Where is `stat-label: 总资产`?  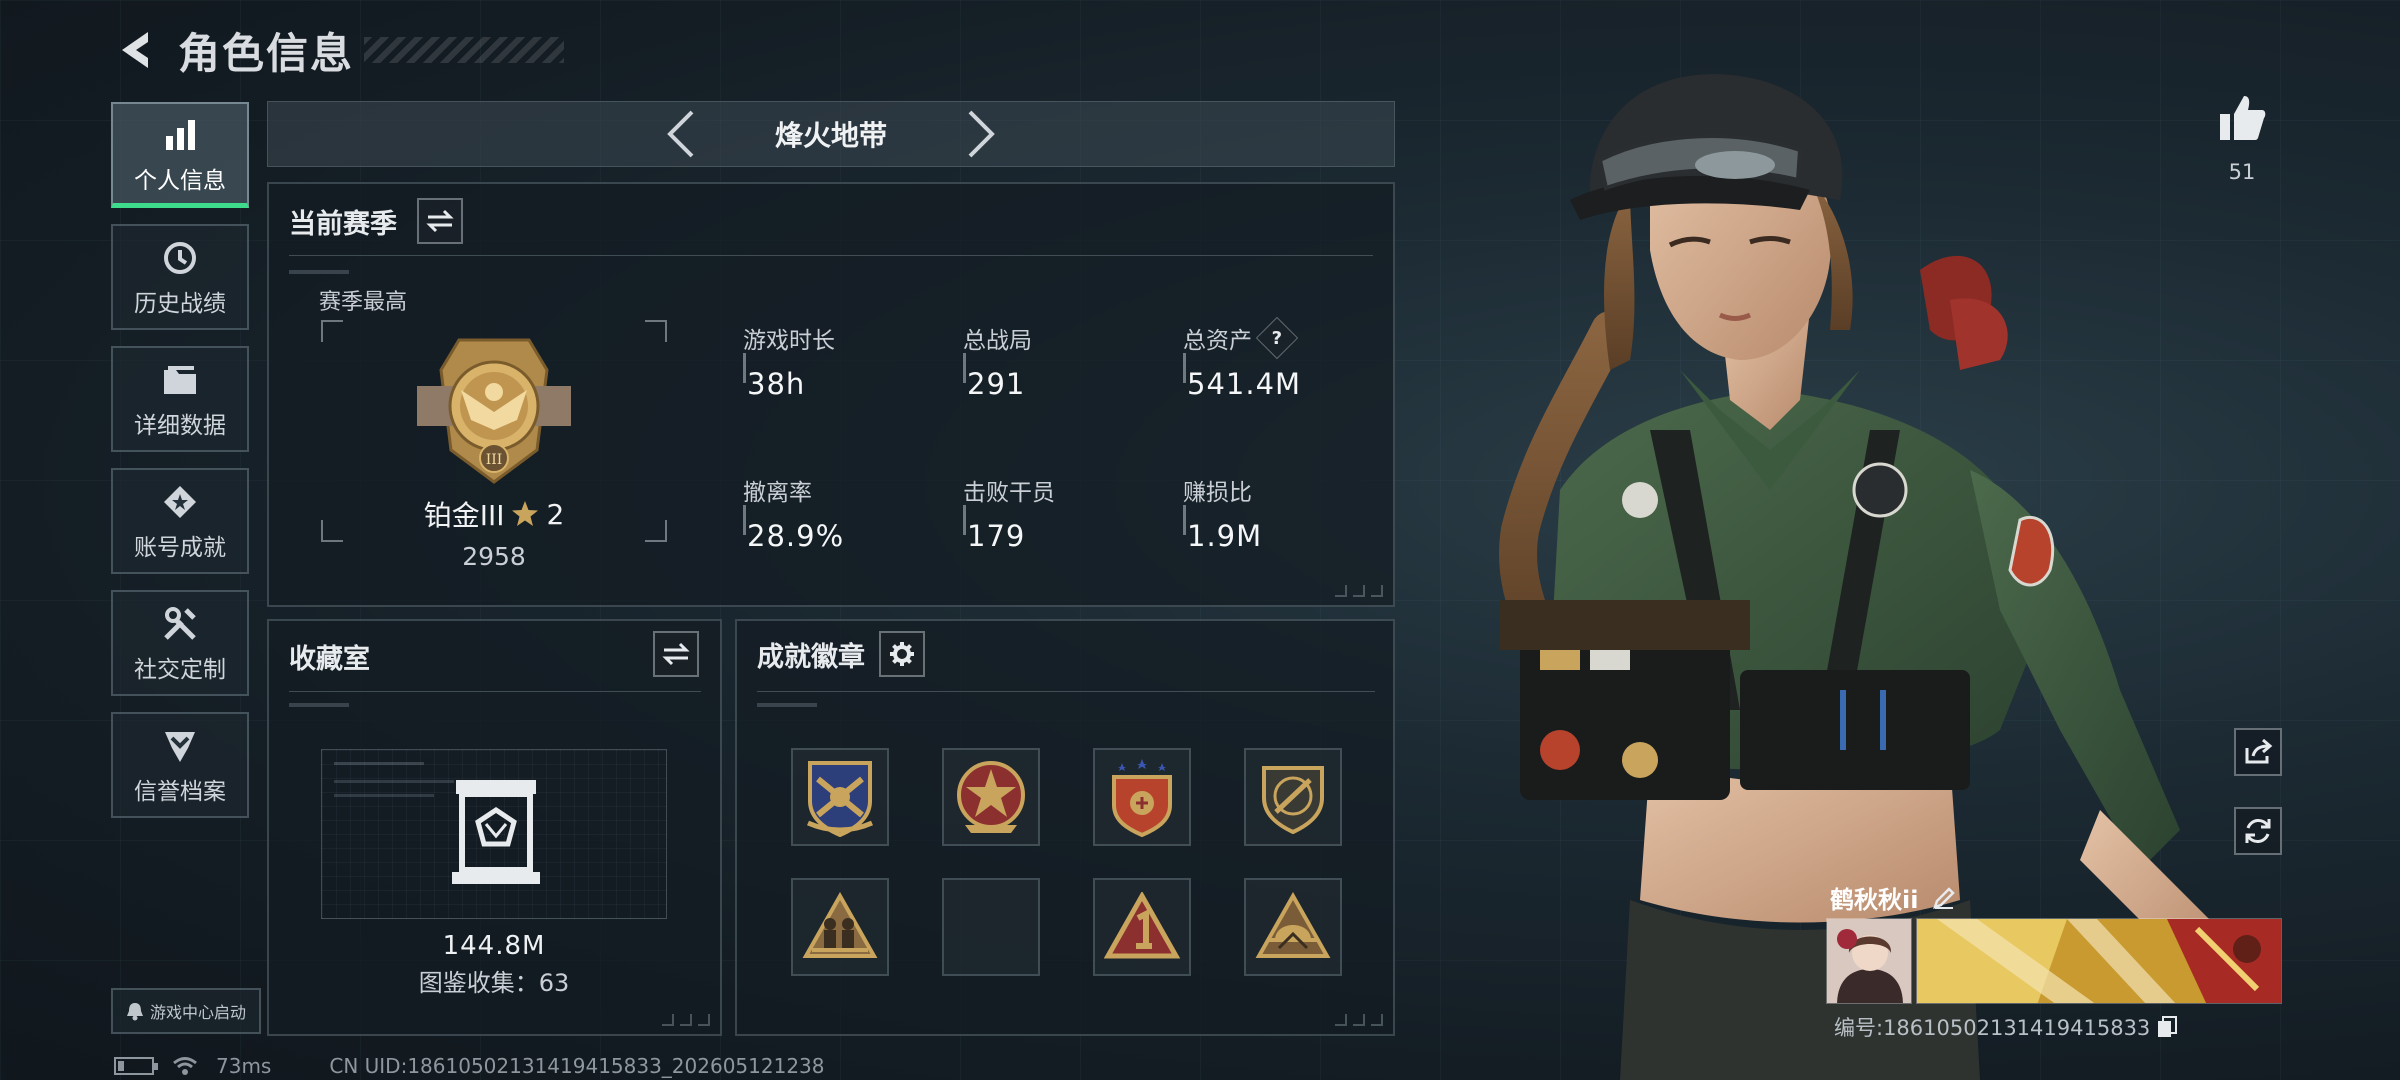 stat-label: 总资产 is located at coordinates (1217, 341).